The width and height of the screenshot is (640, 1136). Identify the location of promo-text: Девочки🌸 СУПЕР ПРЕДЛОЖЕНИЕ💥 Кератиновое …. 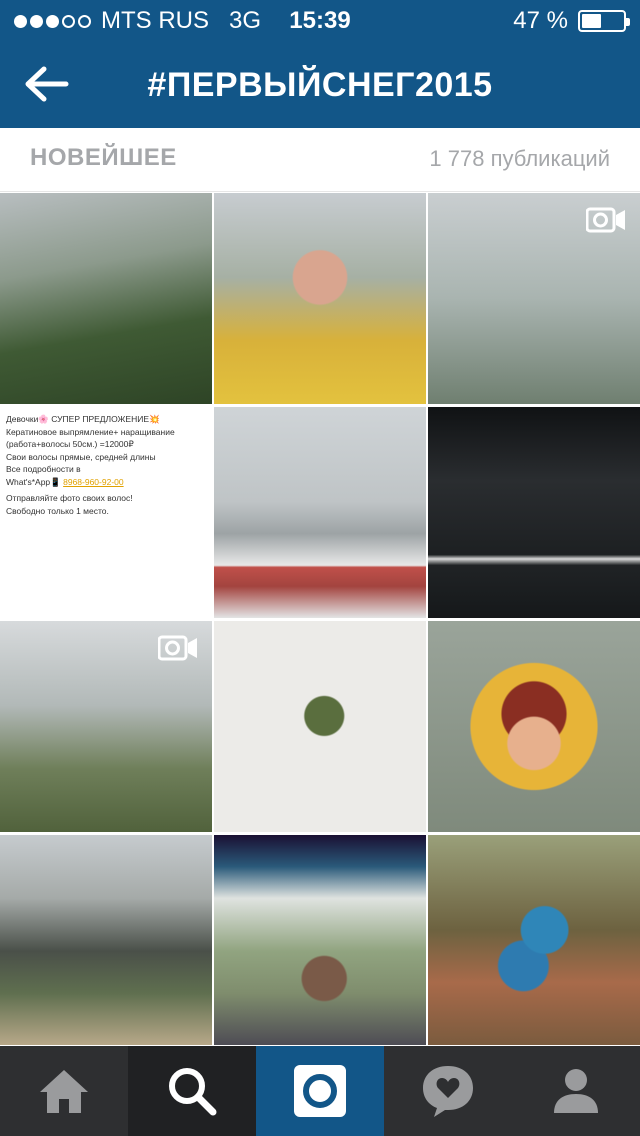
(90, 465).